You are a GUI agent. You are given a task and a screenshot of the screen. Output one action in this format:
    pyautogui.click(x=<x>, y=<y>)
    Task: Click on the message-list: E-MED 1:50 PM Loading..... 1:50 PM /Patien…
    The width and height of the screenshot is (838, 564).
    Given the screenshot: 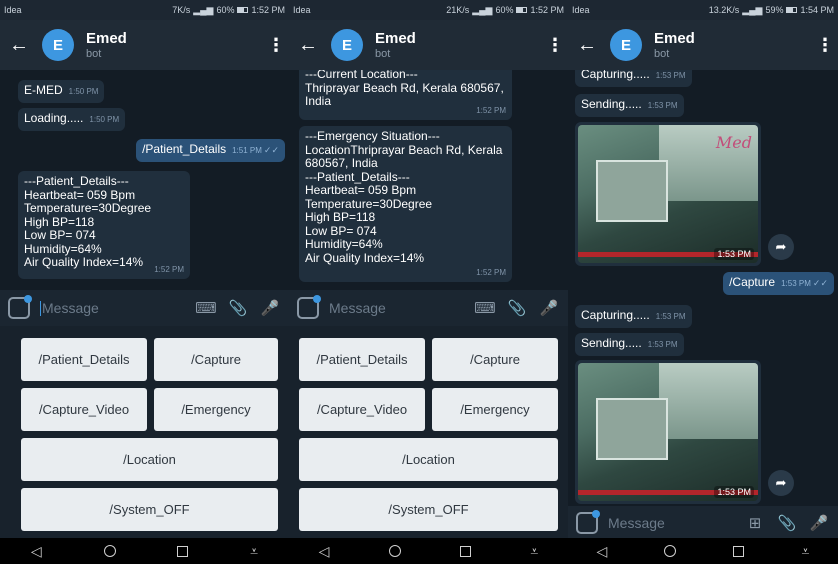 What is the action you would take?
    pyautogui.click(x=144, y=178)
    